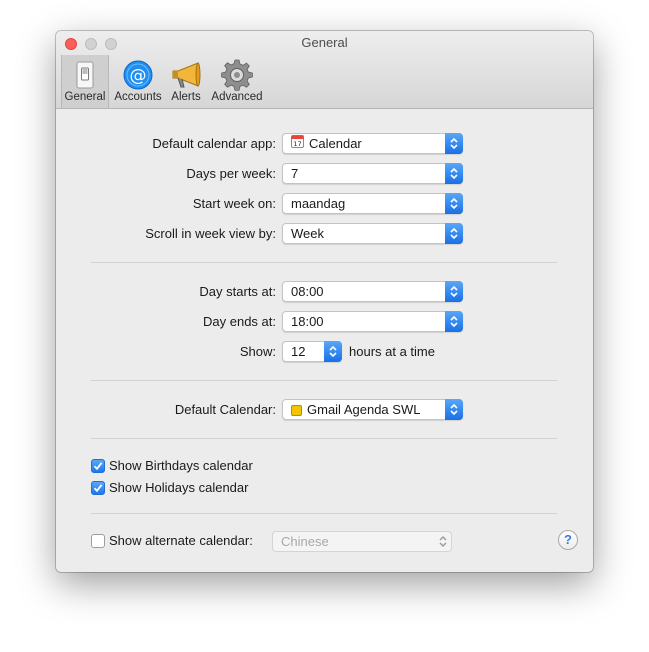 This screenshot has width=649, height=652. I want to click on days-per-week-value: 7, so click(295, 173).